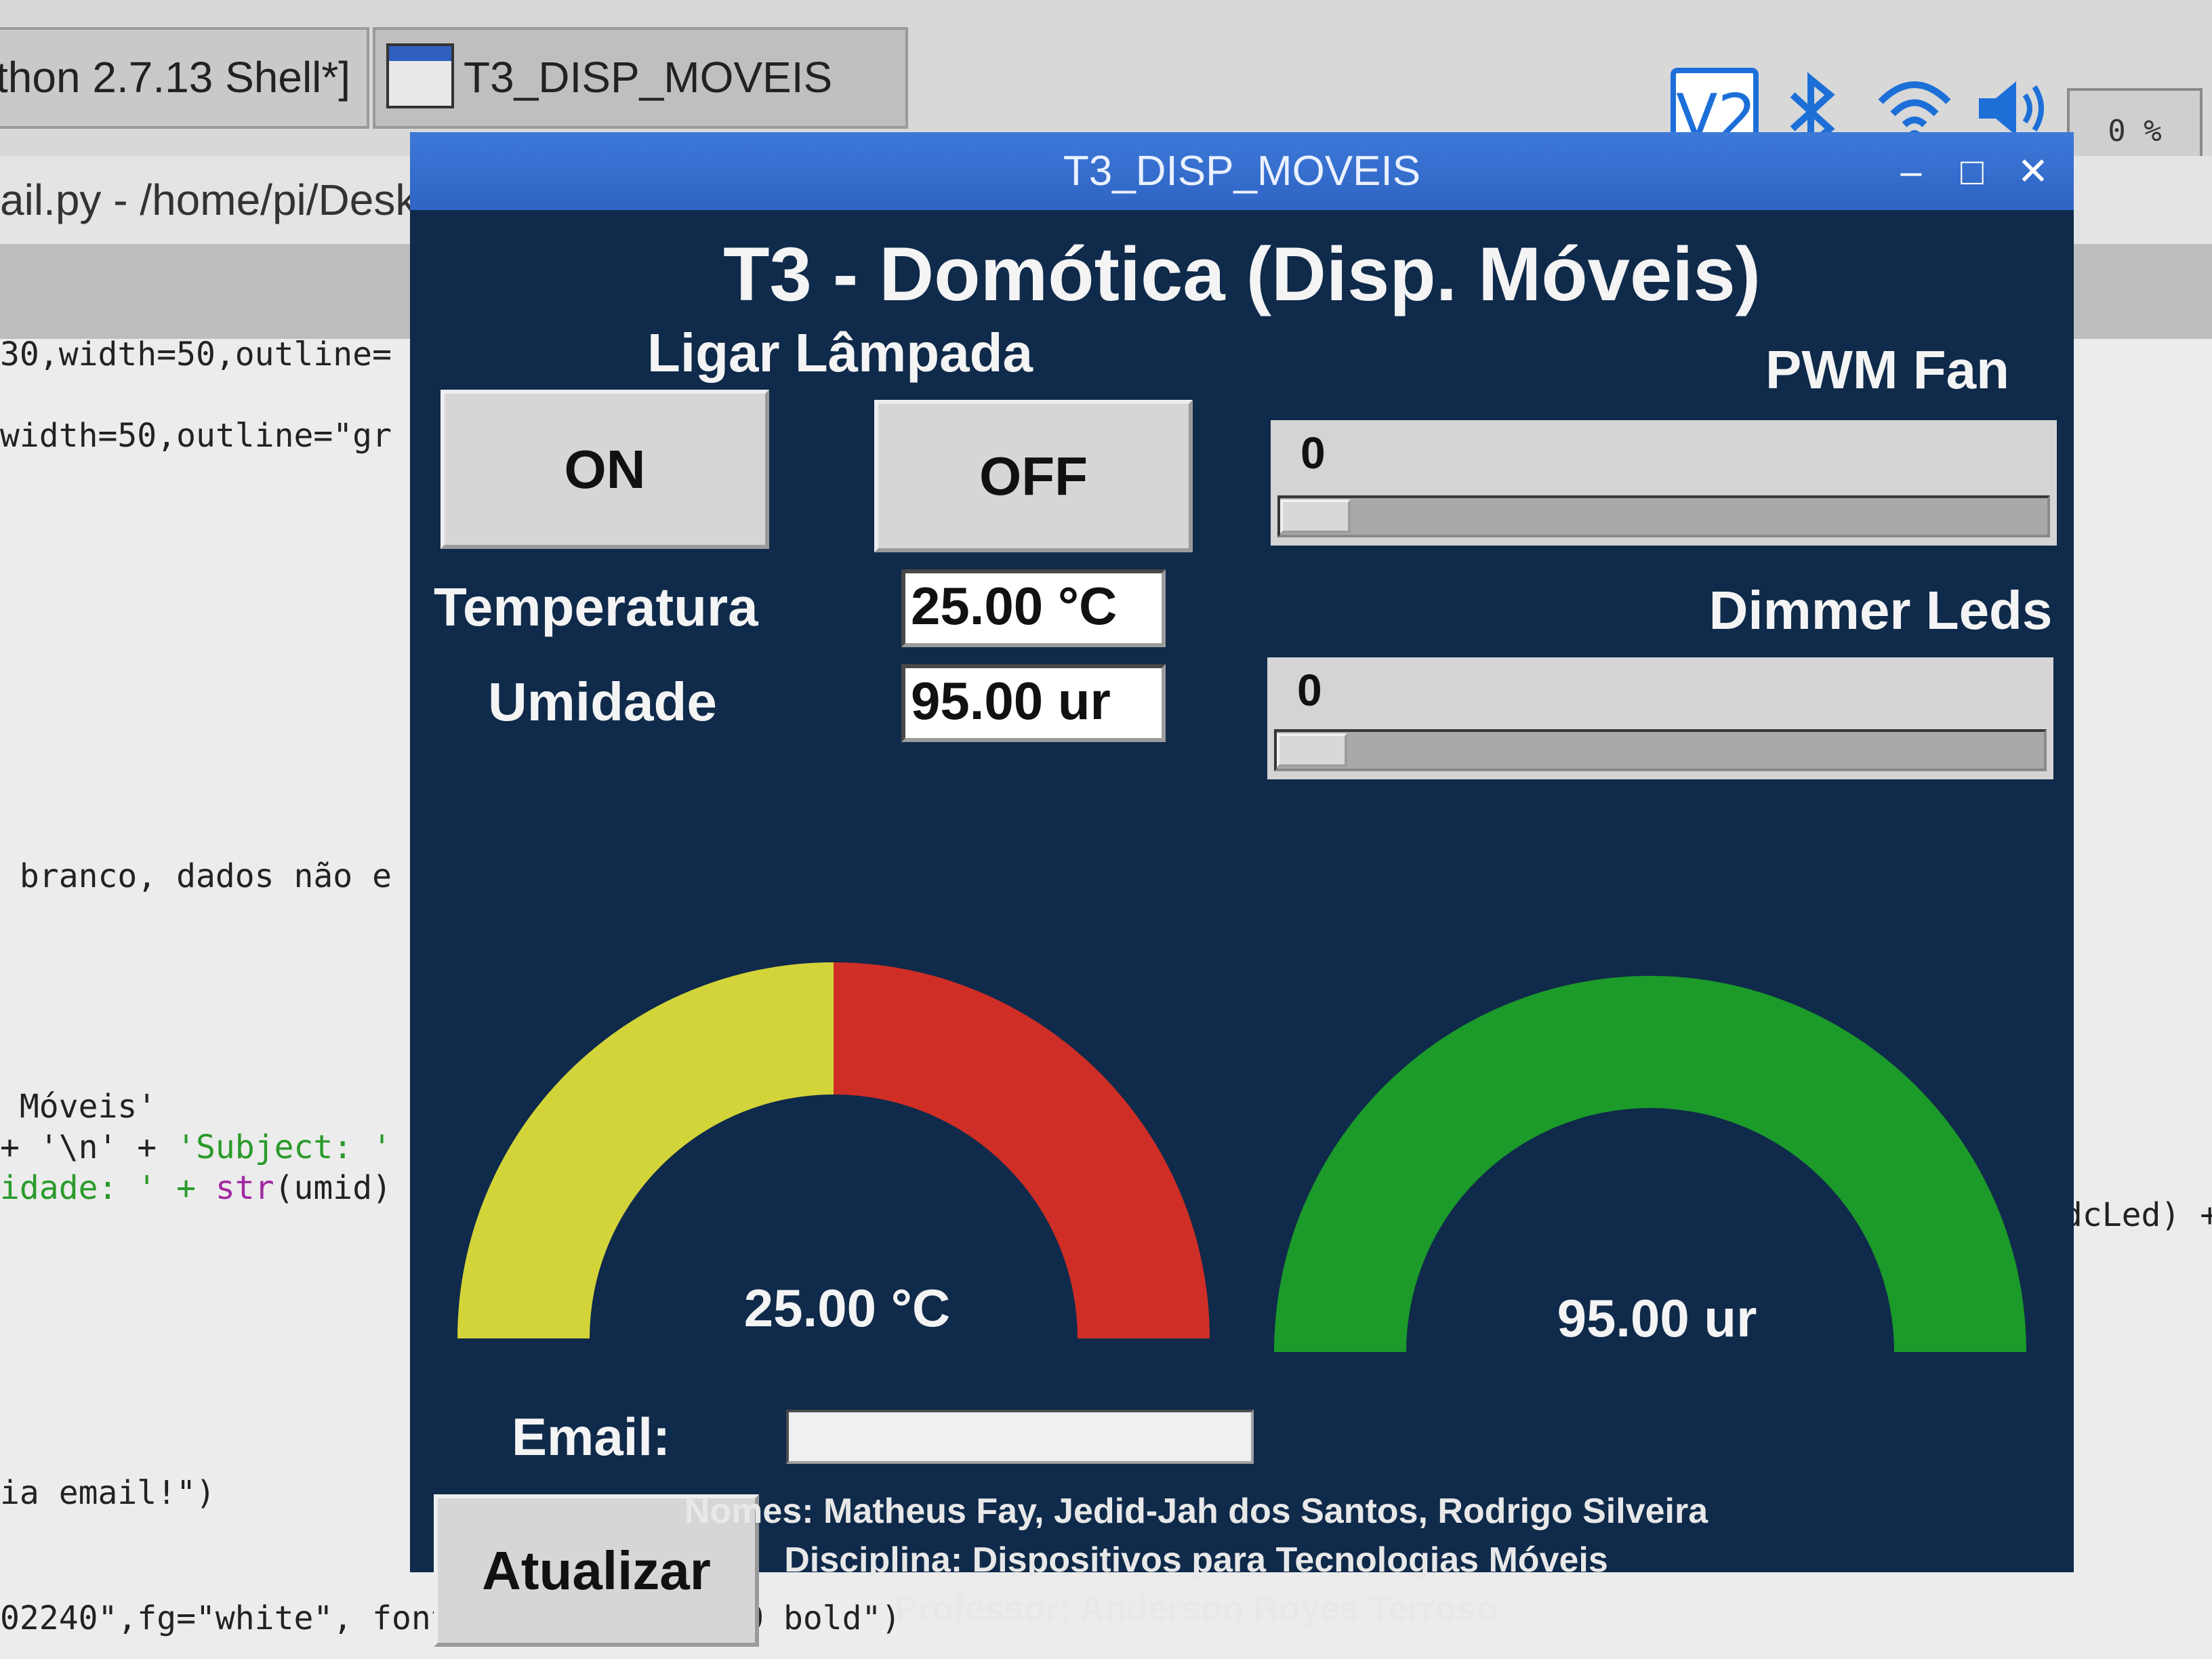  I want to click on window-titlebar: T3_DISP_MOVEIS – □ ✕, so click(1242, 171).